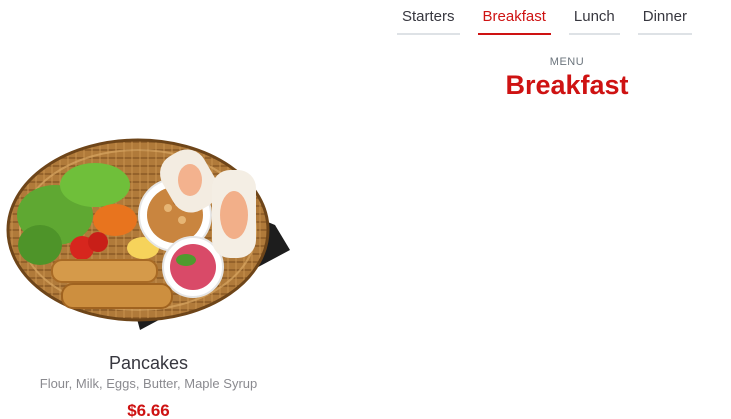  Describe the element at coordinates (567, 62) in the screenshot. I see `section-subtitle: MENU` at that location.